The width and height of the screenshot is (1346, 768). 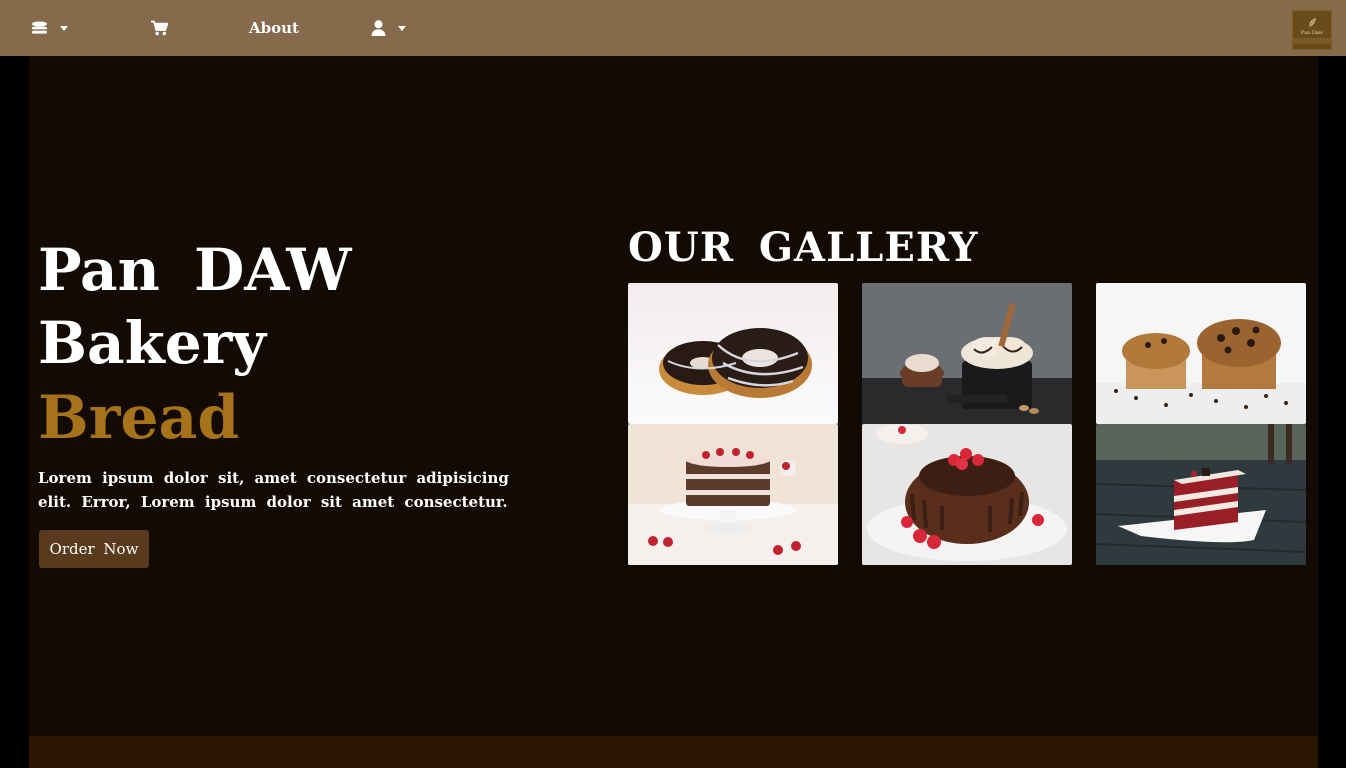 What do you see at coordinates (378, 28) in the screenshot?
I see `user-icon` at bounding box center [378, 28].